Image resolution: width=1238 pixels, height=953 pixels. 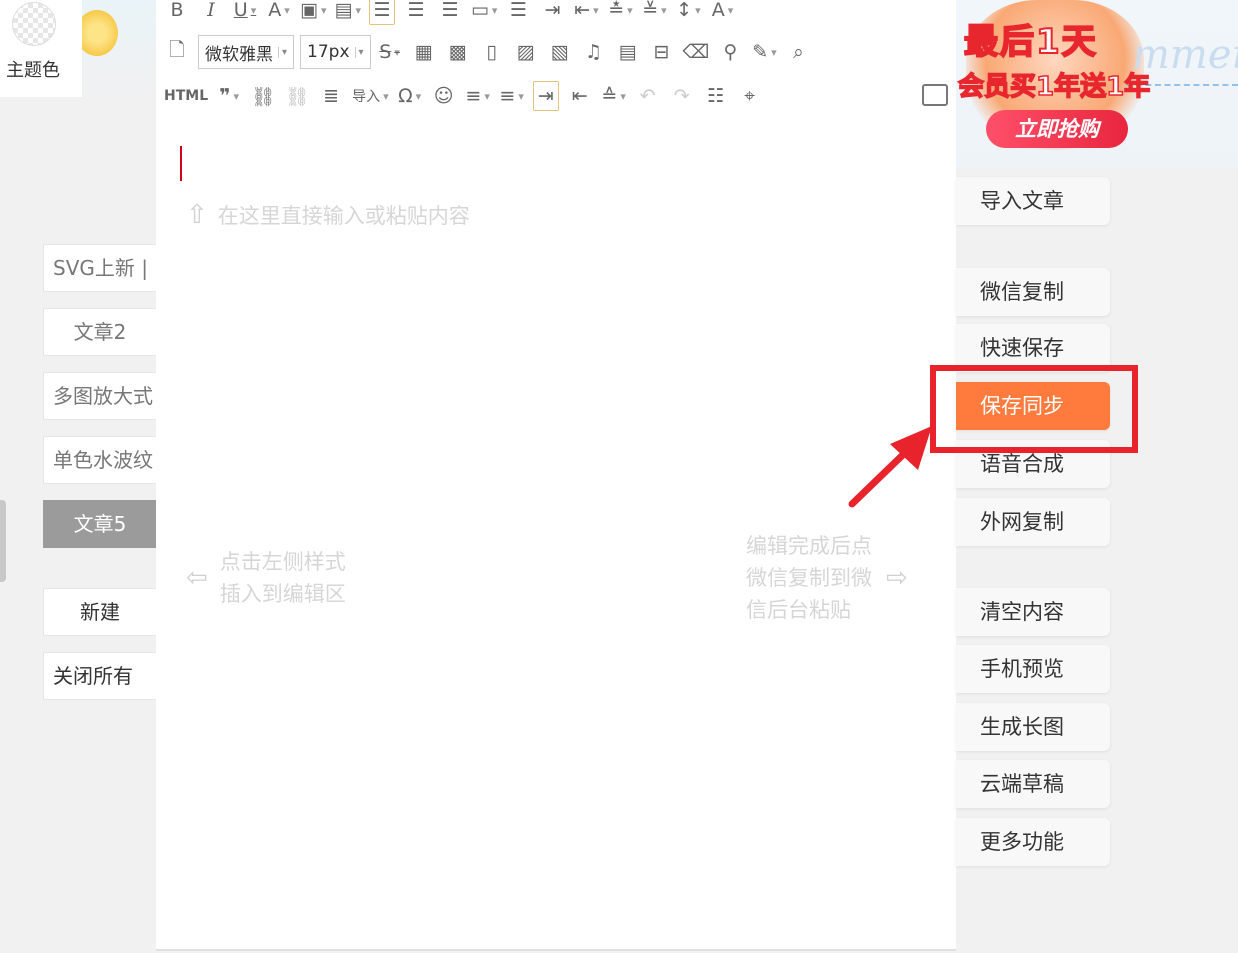 I want to click on html-button: HTML, so click(x=186, y=96).